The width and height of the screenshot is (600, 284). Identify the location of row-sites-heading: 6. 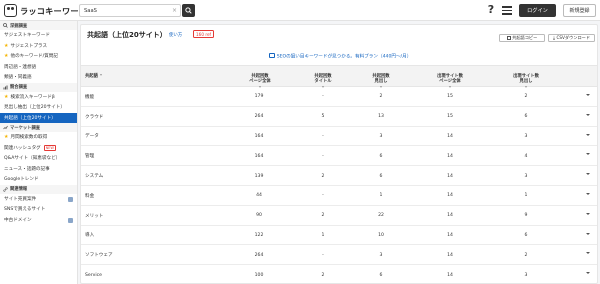
(526, 235).